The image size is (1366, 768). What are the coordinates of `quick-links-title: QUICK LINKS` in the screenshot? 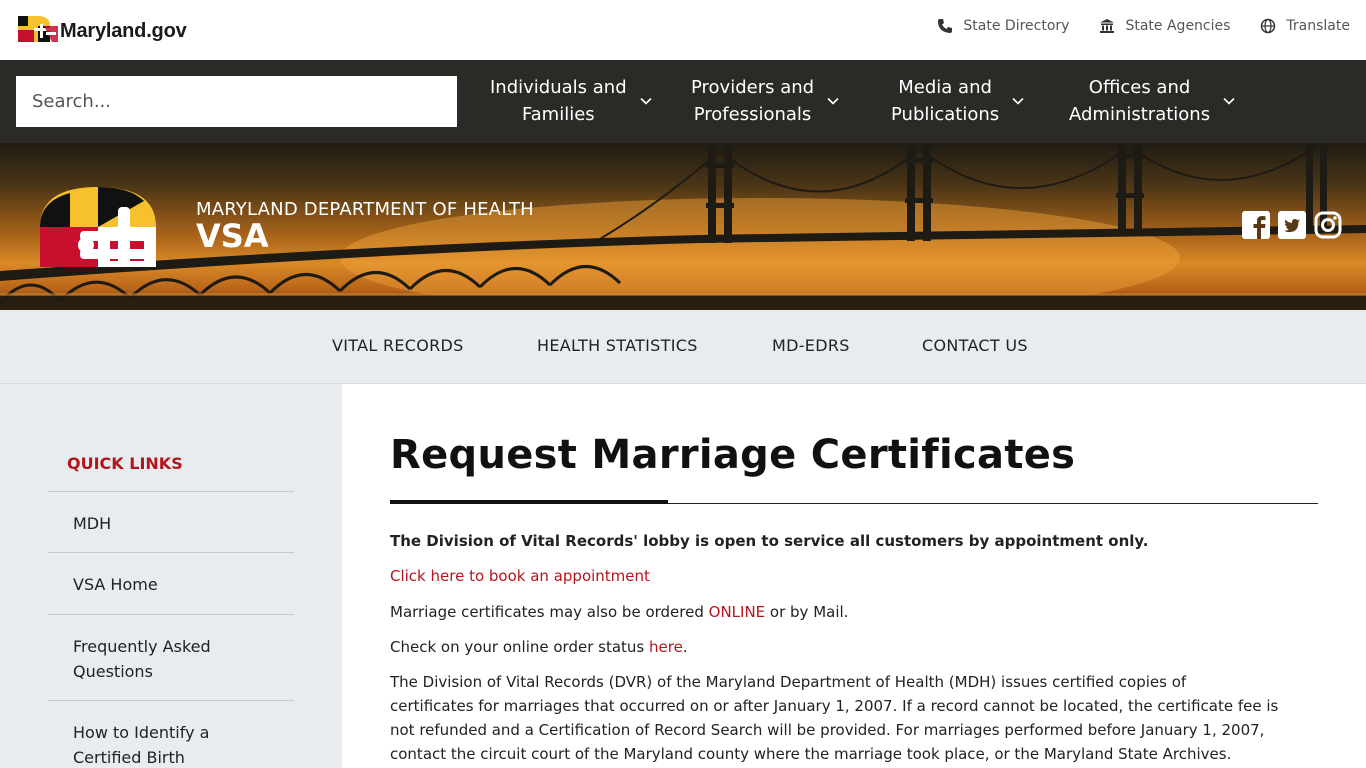 It's located at (125, 463).